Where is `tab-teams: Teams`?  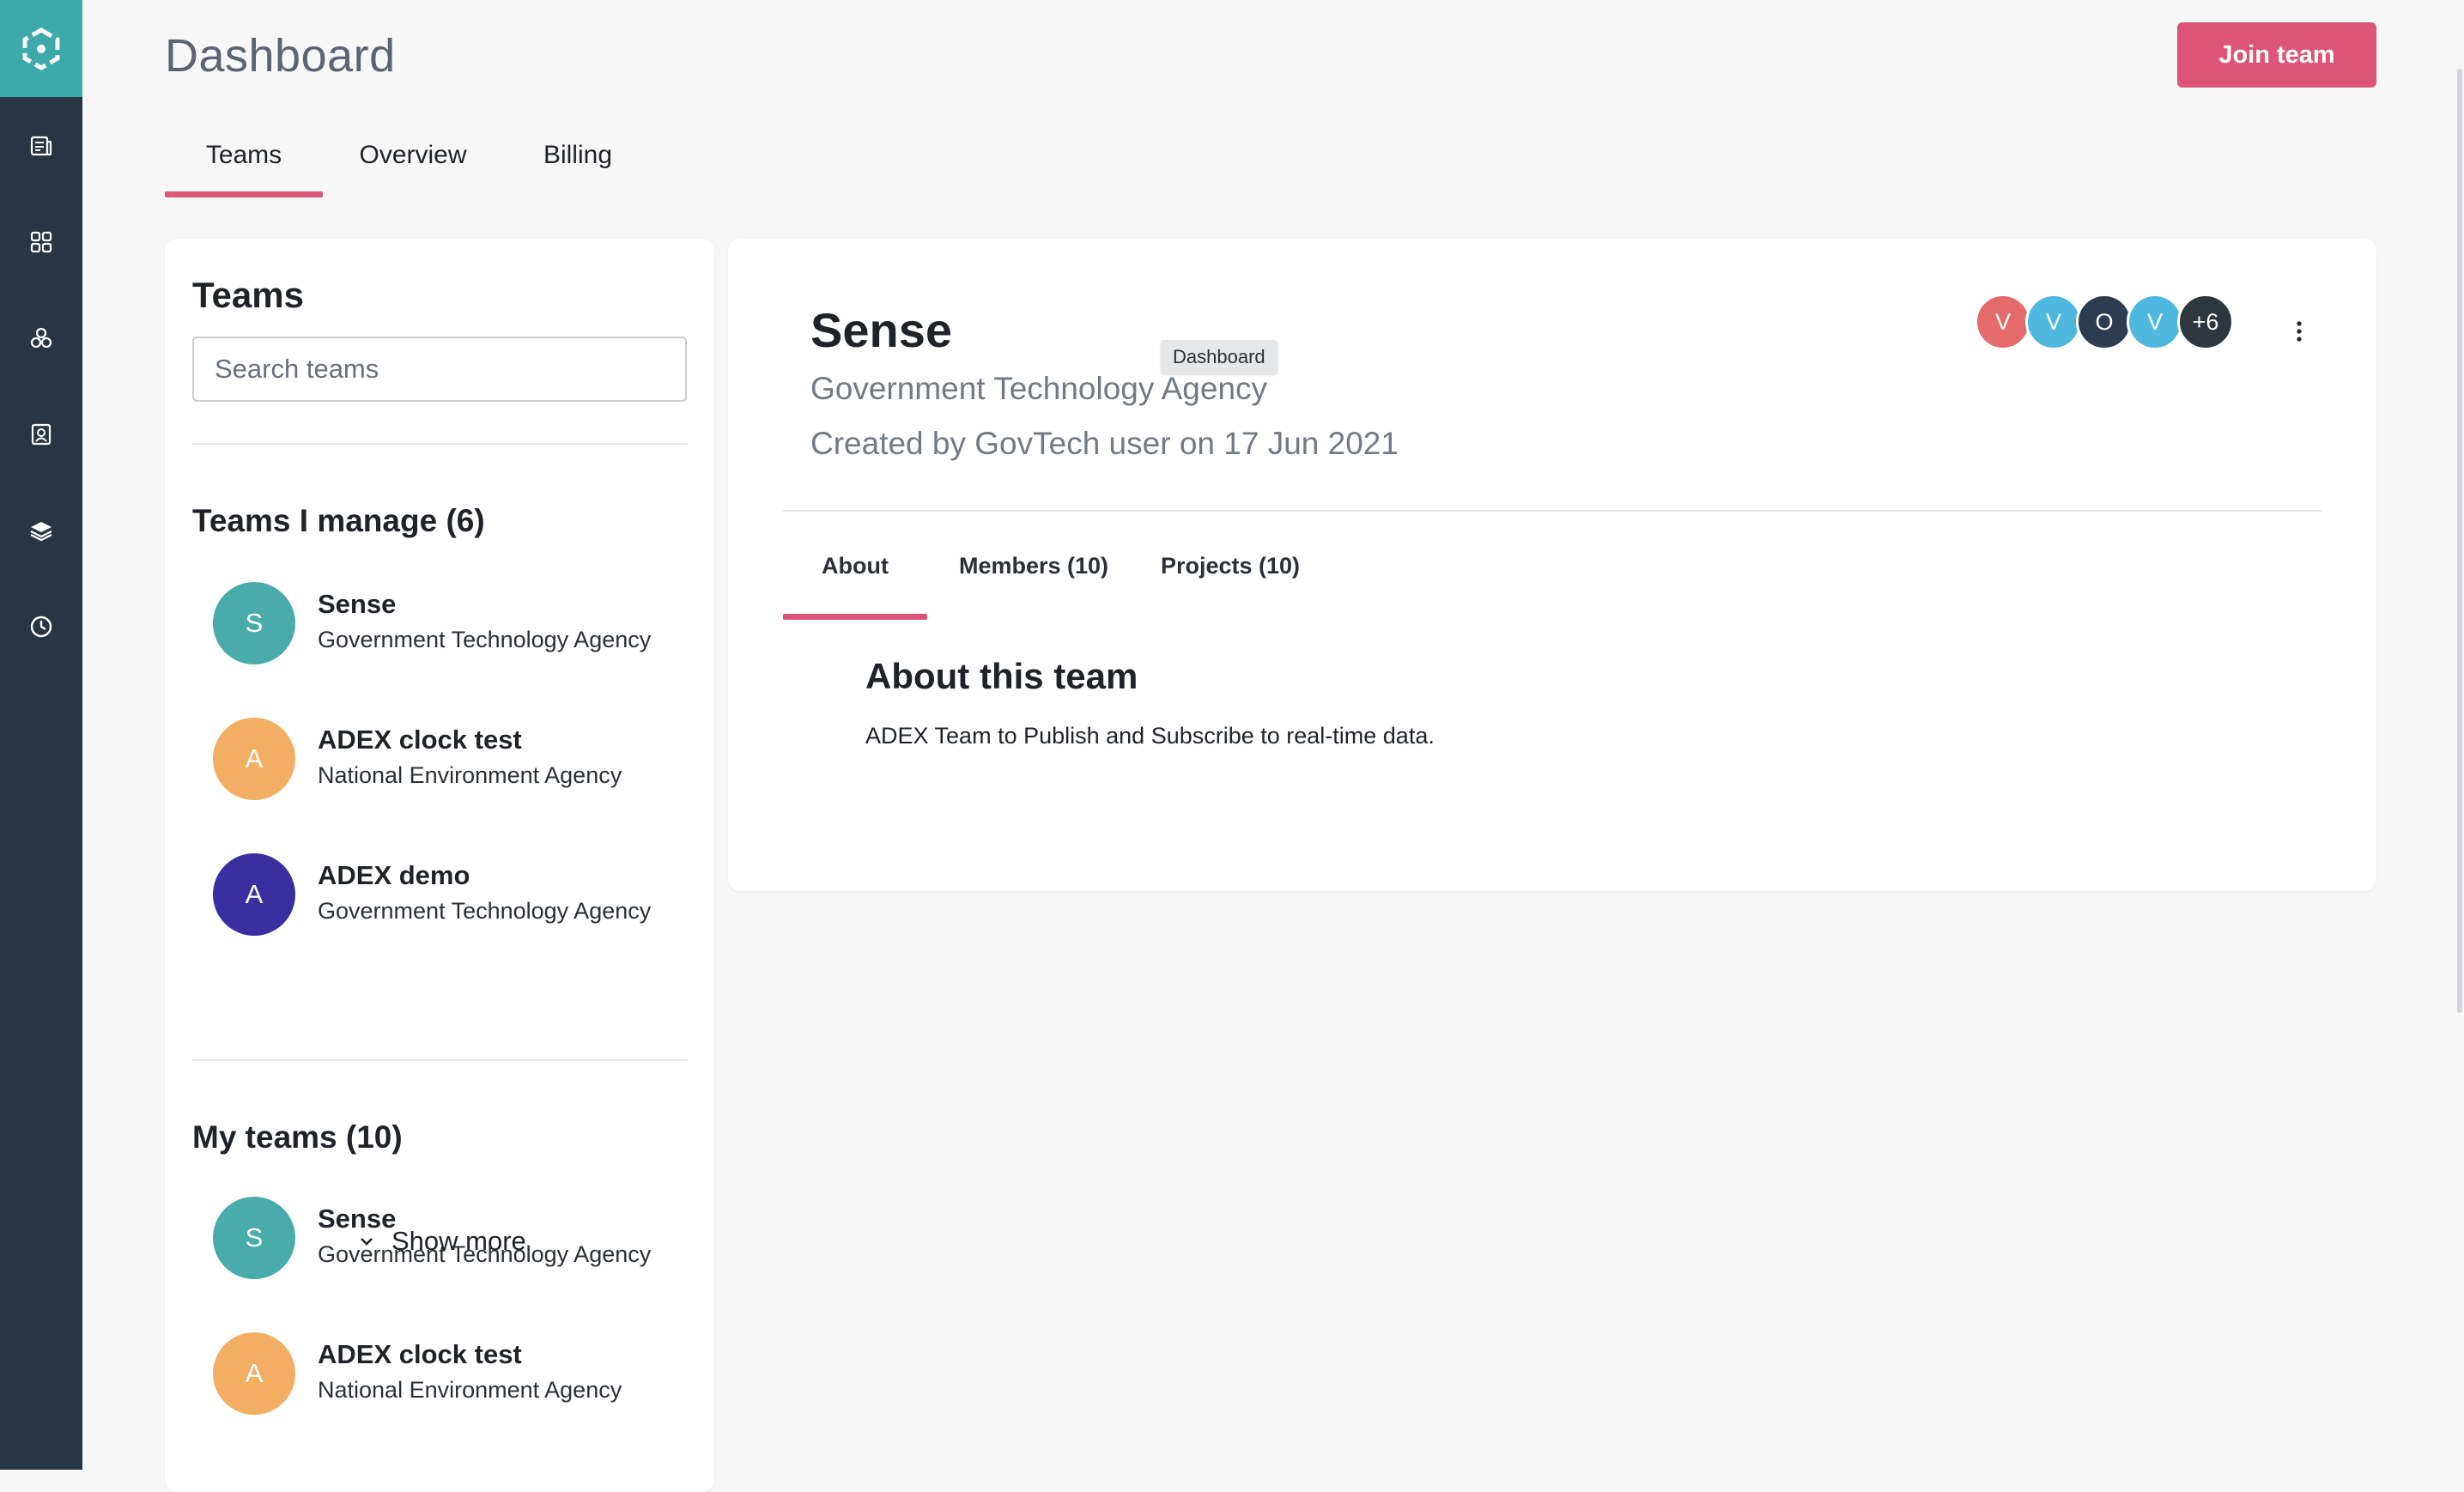 tab-teams: Teams is located at coordinates (244, 163).